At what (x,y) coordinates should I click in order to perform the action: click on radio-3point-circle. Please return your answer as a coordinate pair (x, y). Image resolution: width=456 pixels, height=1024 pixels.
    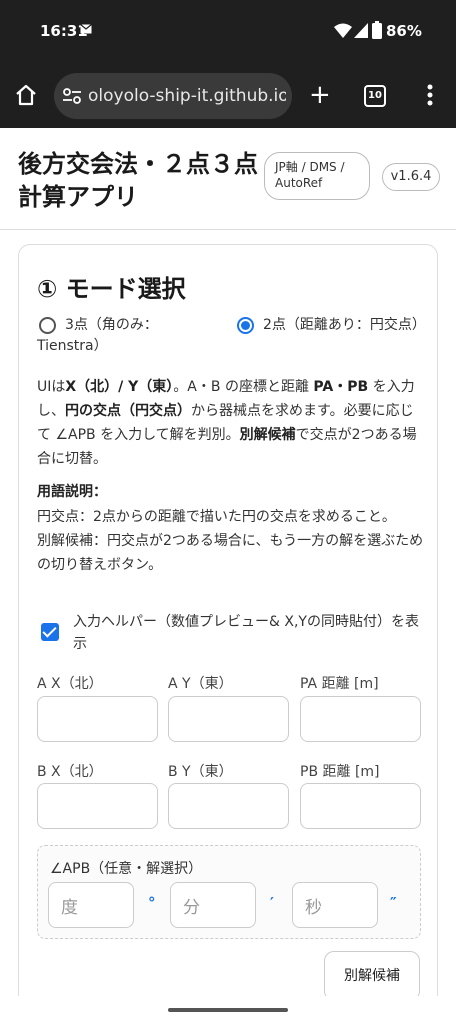
    Looking at the image, I should click on (47, 325).